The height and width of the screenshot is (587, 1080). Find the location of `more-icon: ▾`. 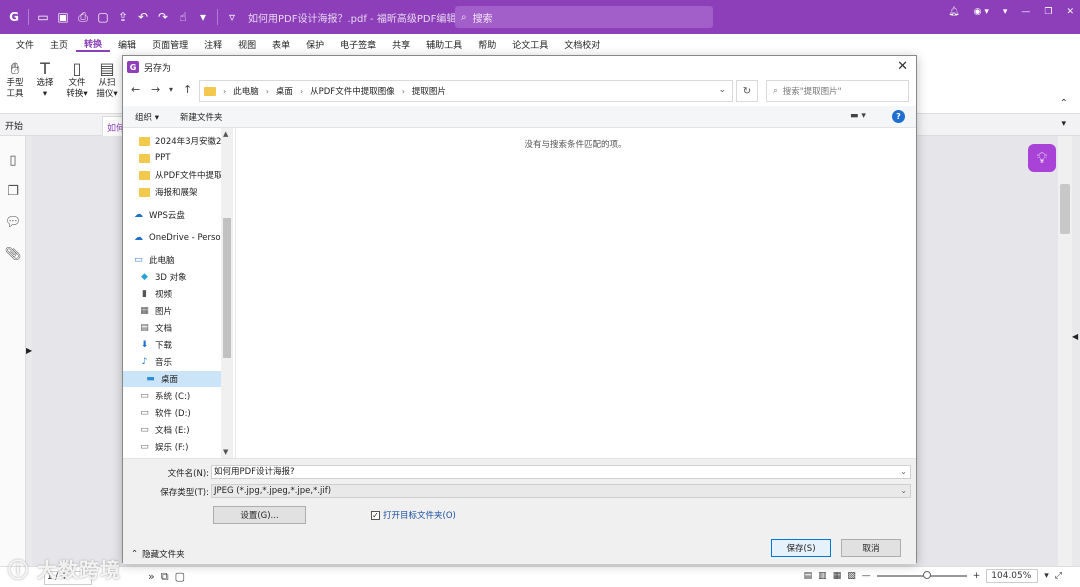

more-icon: ▾ is located at coordinates (1005, 12).